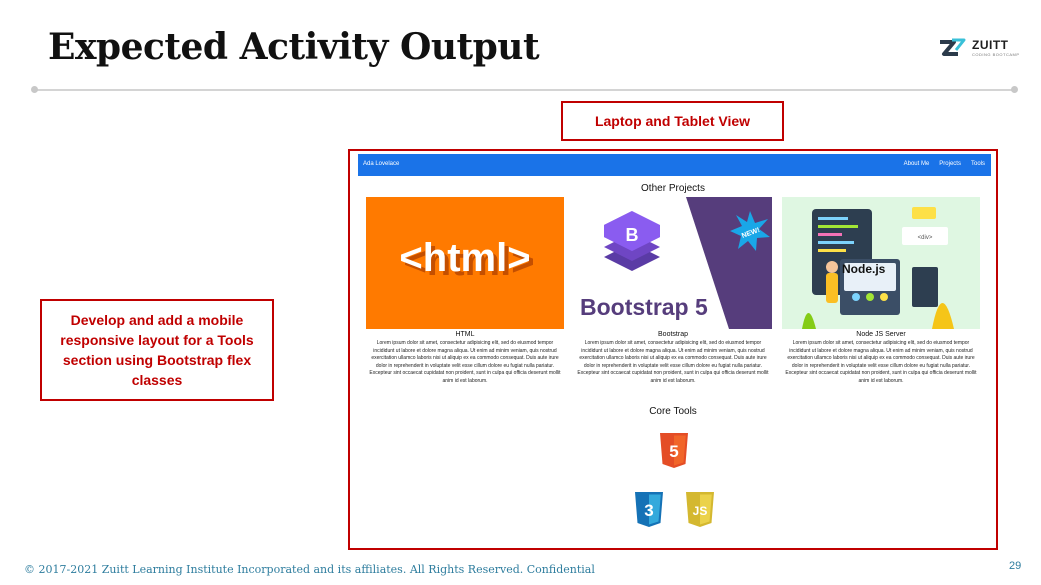 The width and height of the screenshot is (1041, 585). I want to click on preview-navbar: Ada Lovelace About Me Projects Tools, so click(674, 165).